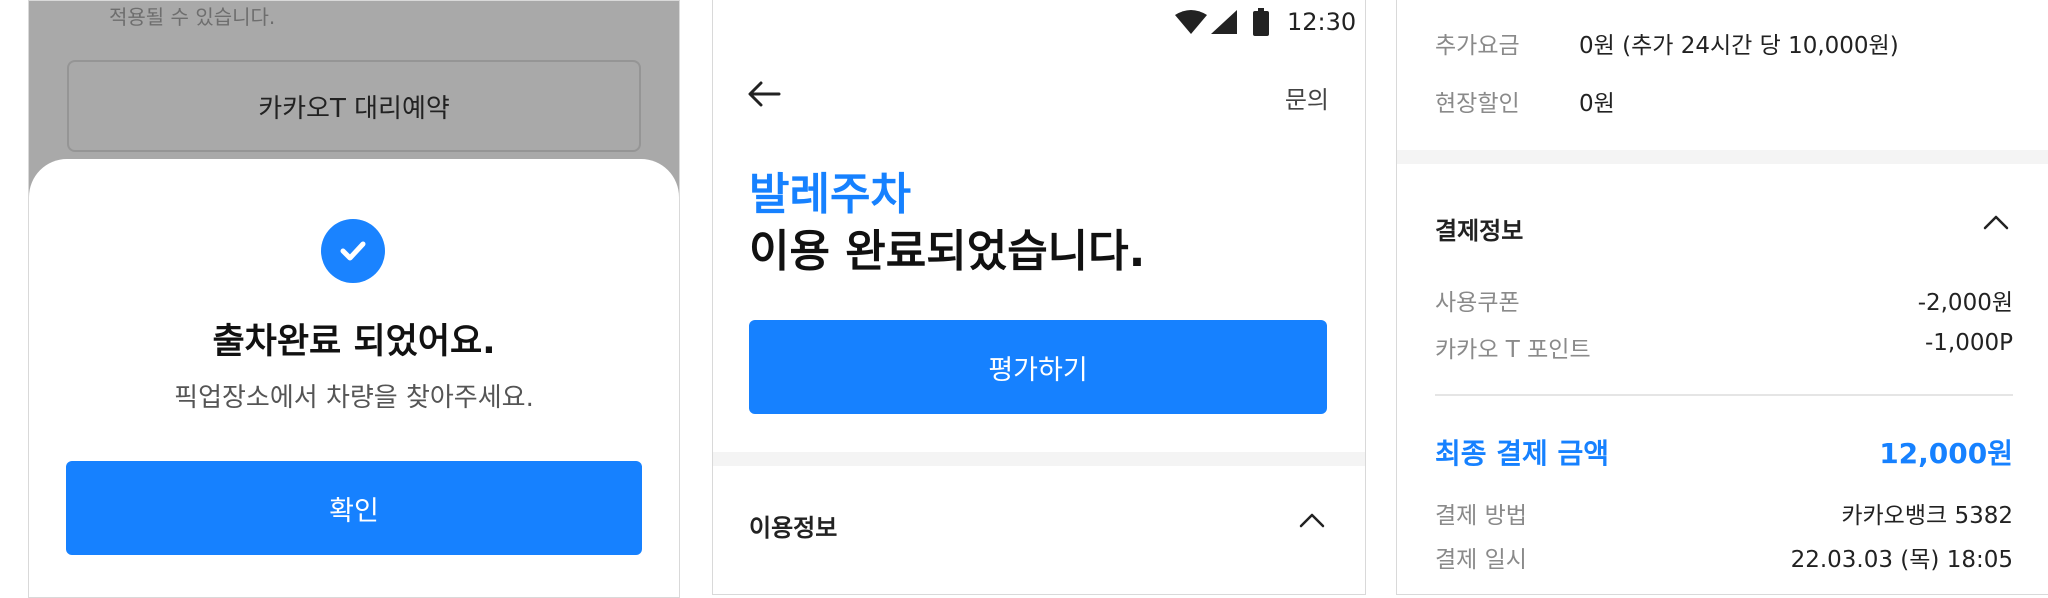 The width and height of the screenshot is (2048, 598). What do you see at coordinates (354, 342) in the screenshot?
I see `completion-title: 출차완료 되었어요.` at bounding box center [354, 342].